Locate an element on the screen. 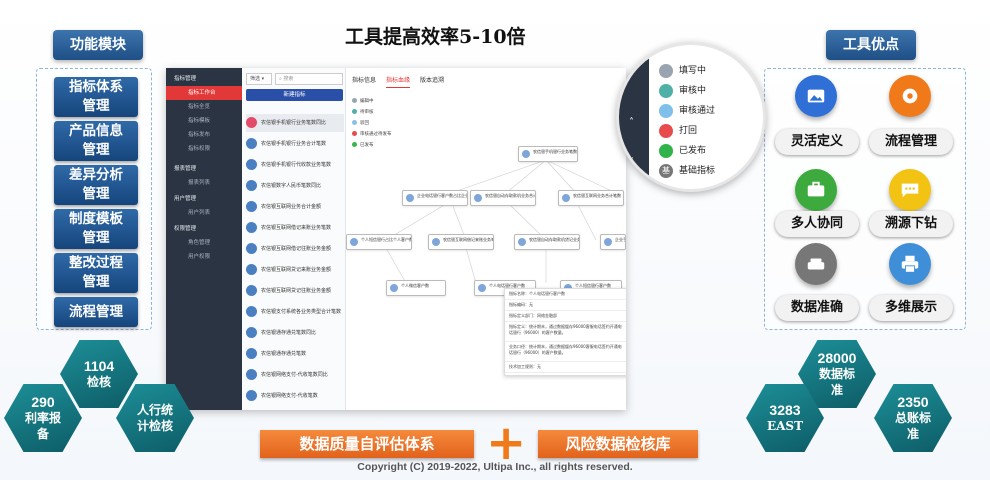 This screenshot has height=480, width=990. quality-banner: 数据质量自评估体系 is located at coordinates (367, 444).